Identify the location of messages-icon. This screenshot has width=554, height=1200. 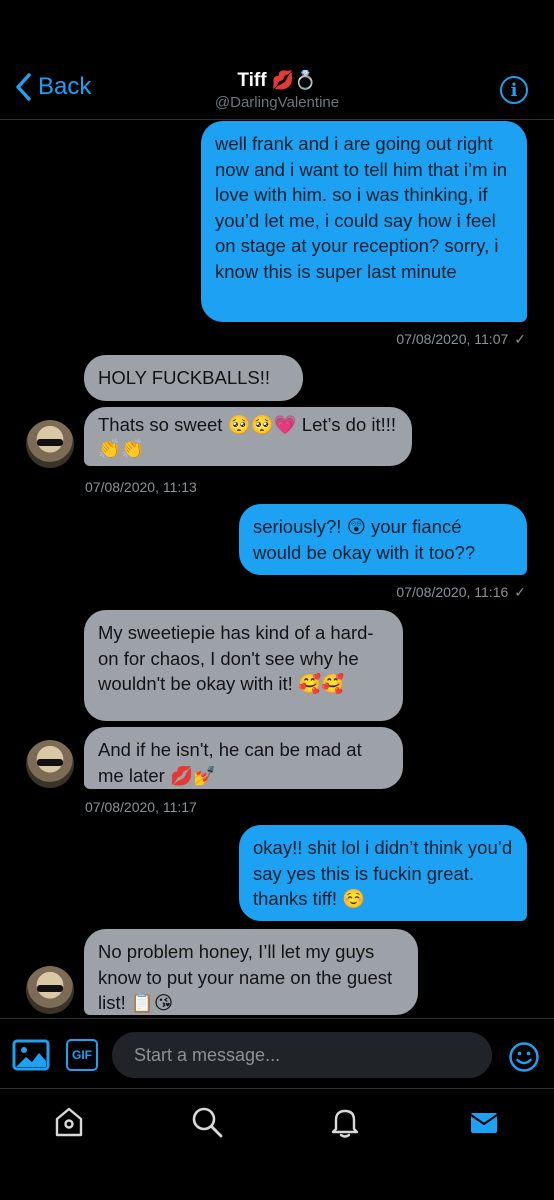
(484, 1122).